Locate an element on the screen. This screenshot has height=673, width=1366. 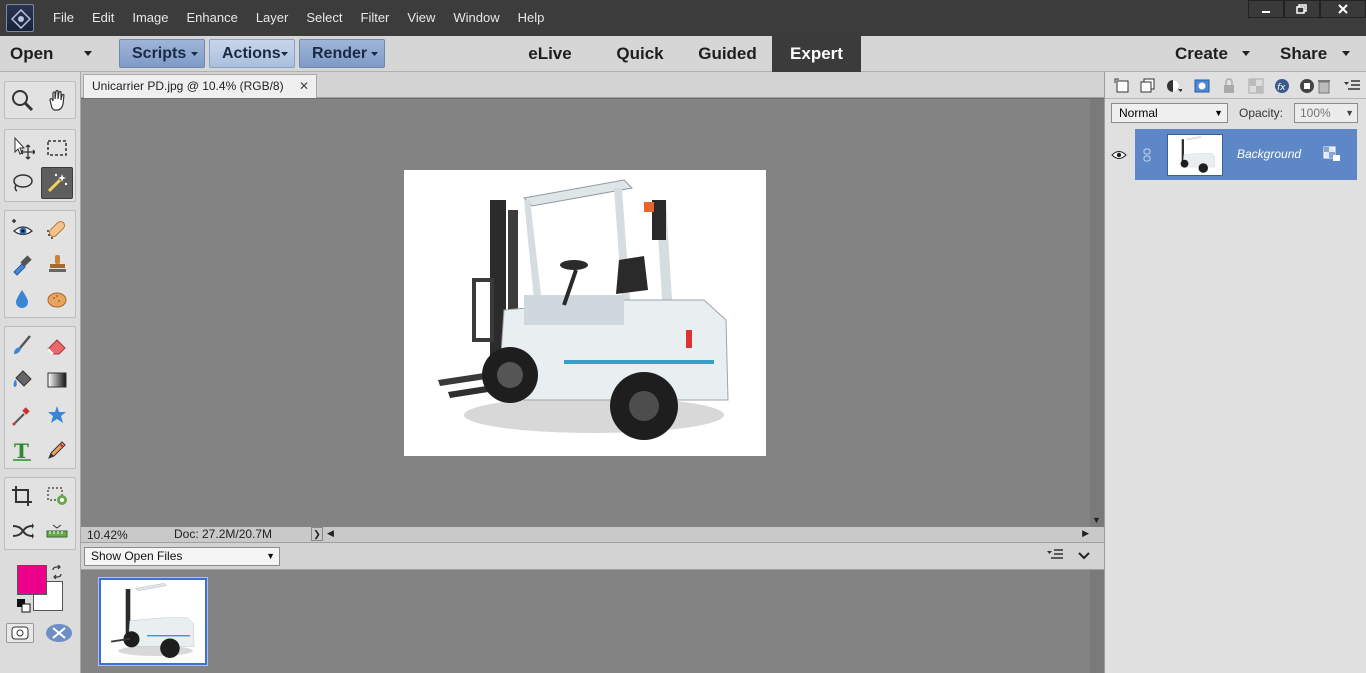
menu-image: Image is located at coordinates (150, 18).